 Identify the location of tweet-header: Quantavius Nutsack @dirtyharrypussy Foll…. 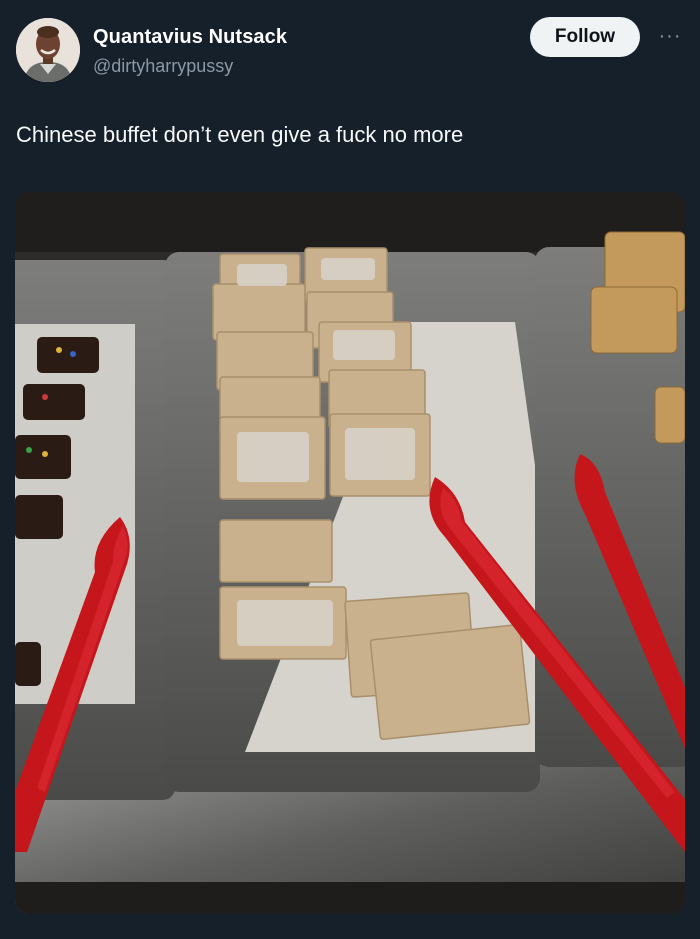
(350, 50).